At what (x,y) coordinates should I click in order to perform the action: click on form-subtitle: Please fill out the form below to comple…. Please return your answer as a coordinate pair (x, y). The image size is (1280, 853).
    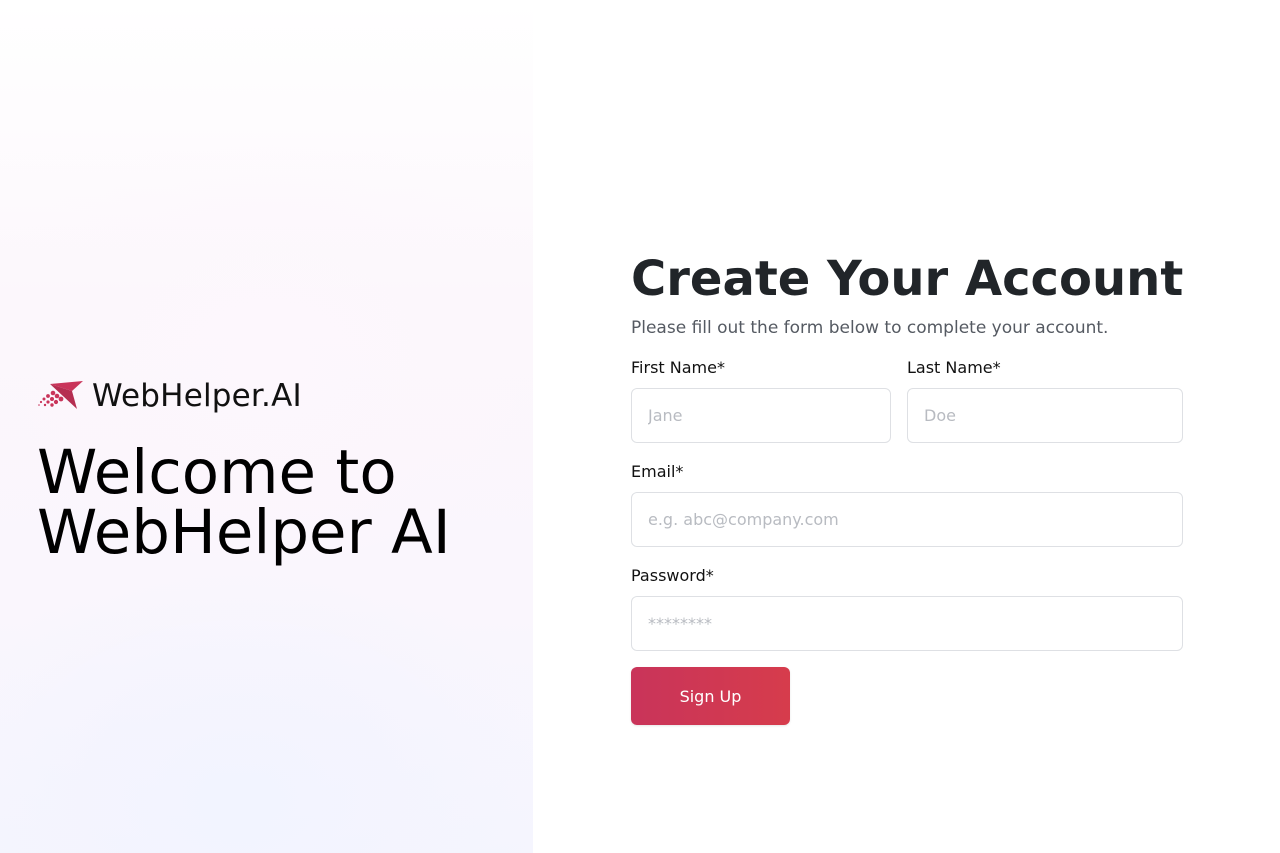
    Looking at the image, I should click on (870, 328).